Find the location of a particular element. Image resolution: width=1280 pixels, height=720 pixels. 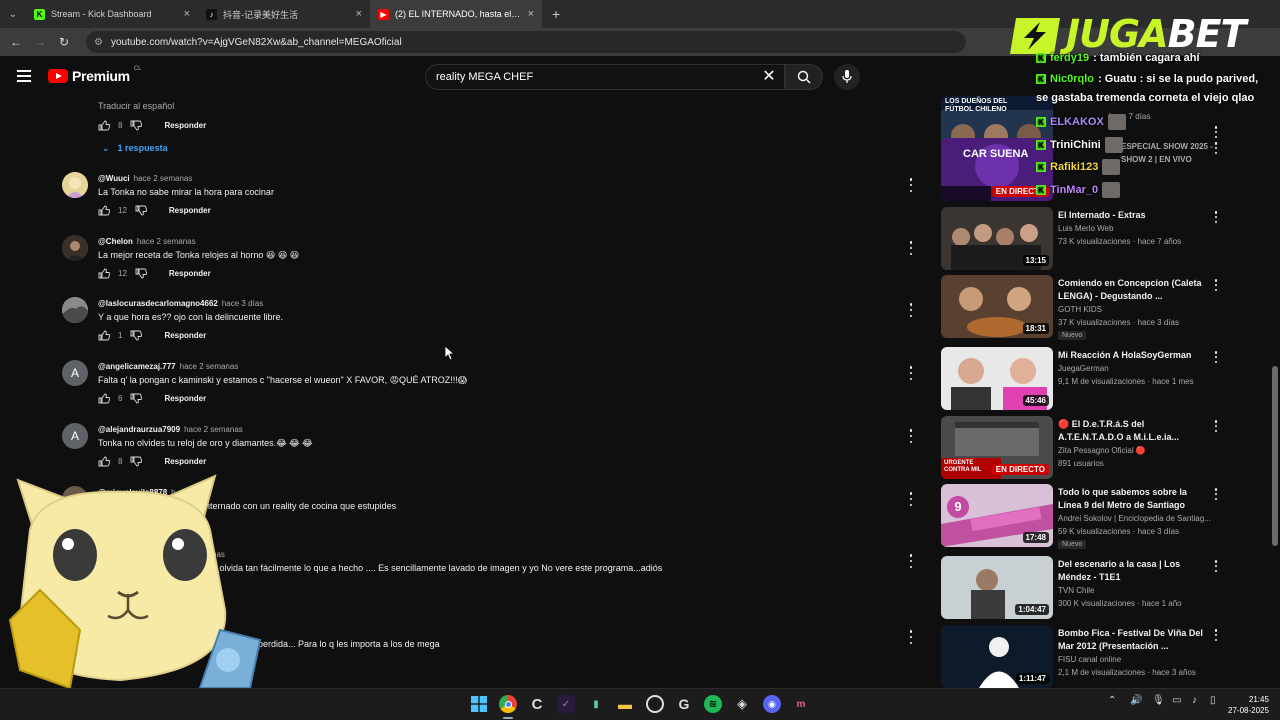

clear-search-icon: ✕ is located at coordinates (769, 77).